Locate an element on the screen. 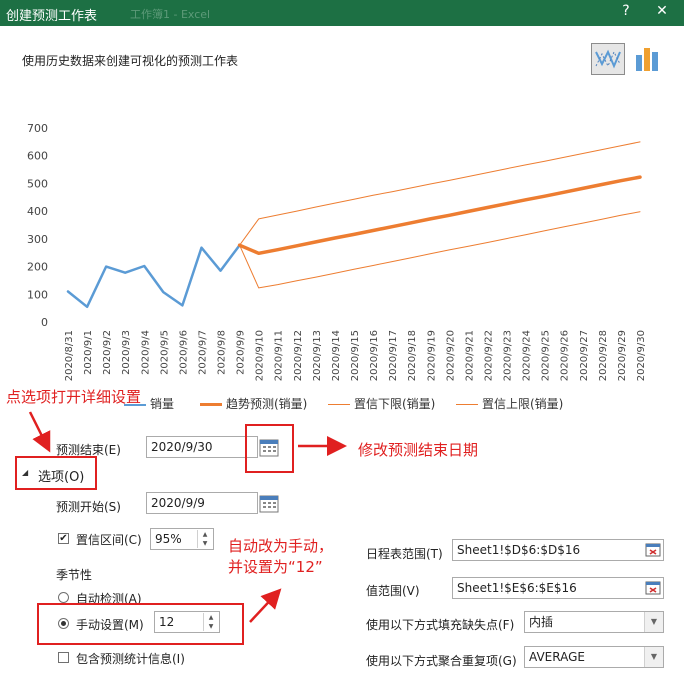 Image resolution: width=684 pixels, height=690 pixels. window-ghost-title: 工作簿1 - Excel is located at coordinates (170, 14).